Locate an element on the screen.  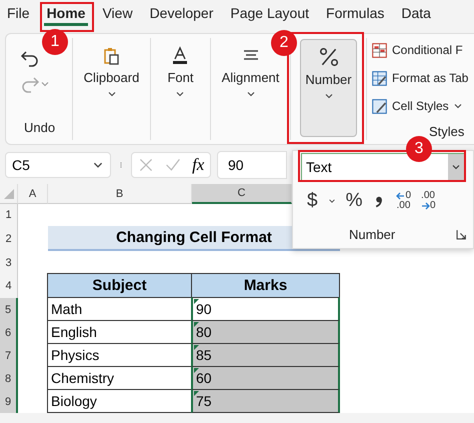
dialog-launcher-icon is located at coordinates (461, 234).